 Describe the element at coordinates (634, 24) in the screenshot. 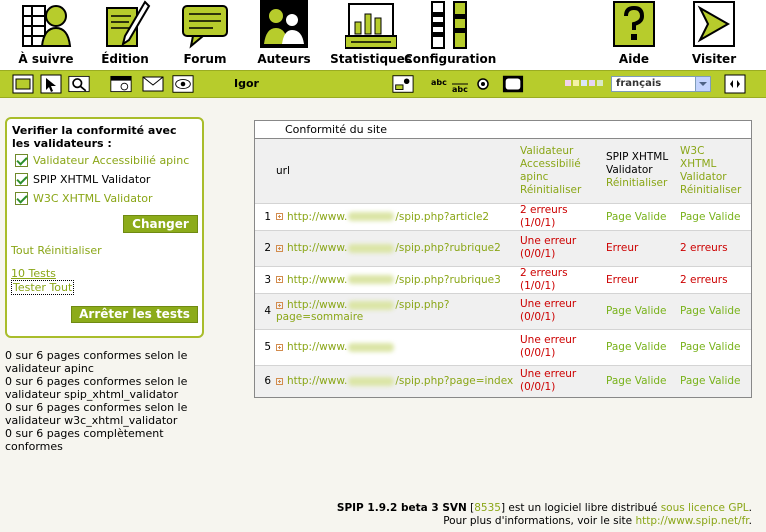

I see `help-icon` at that location.